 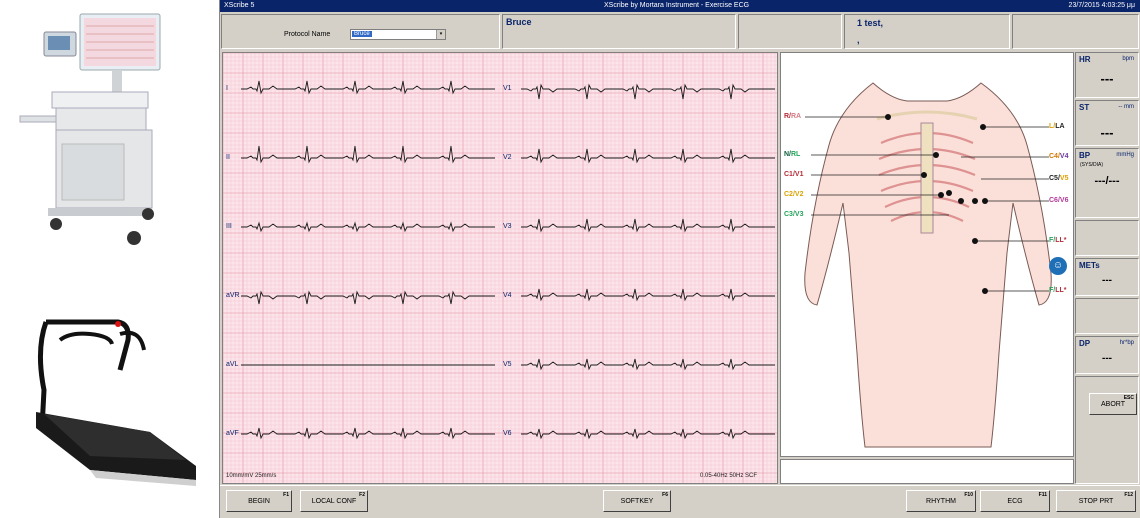 What do you see at coordinates (1107, 132) in the screenshot?
I see `st-value: ---` at bounding box center [1107, 132].